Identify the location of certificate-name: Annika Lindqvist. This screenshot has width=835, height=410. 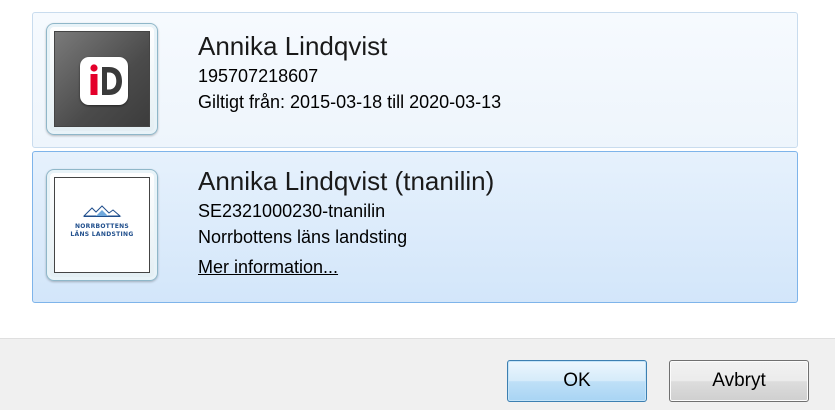
(293, 46).